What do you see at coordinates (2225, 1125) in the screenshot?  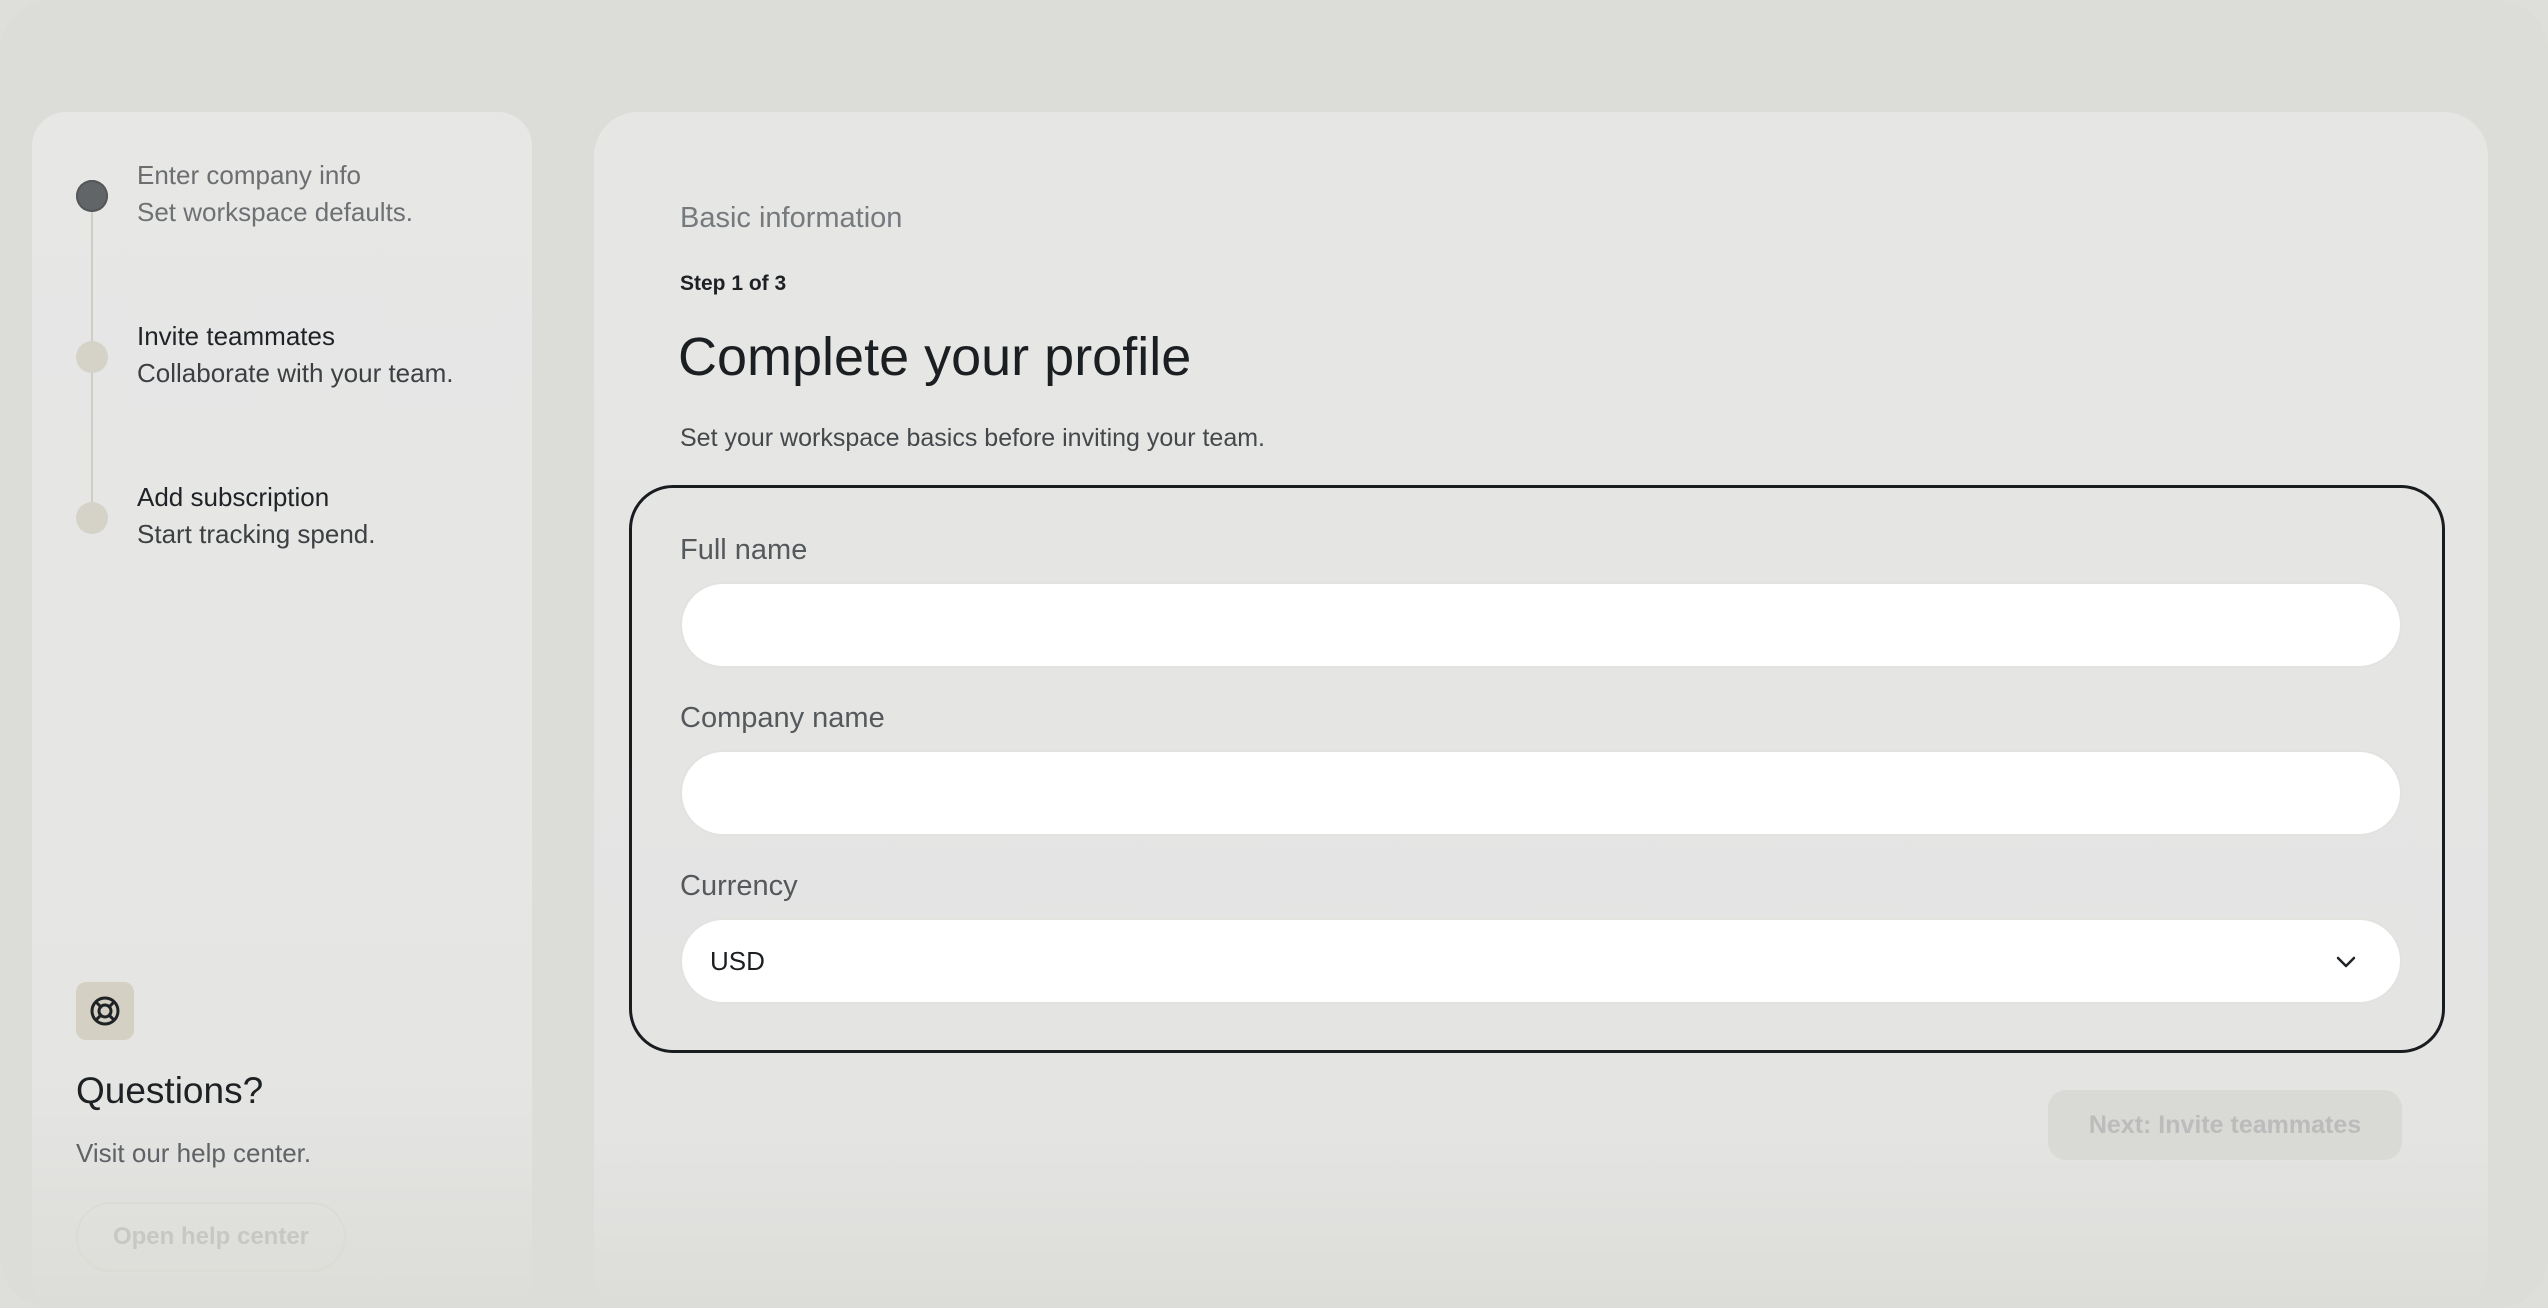 I see `next-invite-teammates-button: Next: Invite teammates` at bounding box center [2225, 1125].